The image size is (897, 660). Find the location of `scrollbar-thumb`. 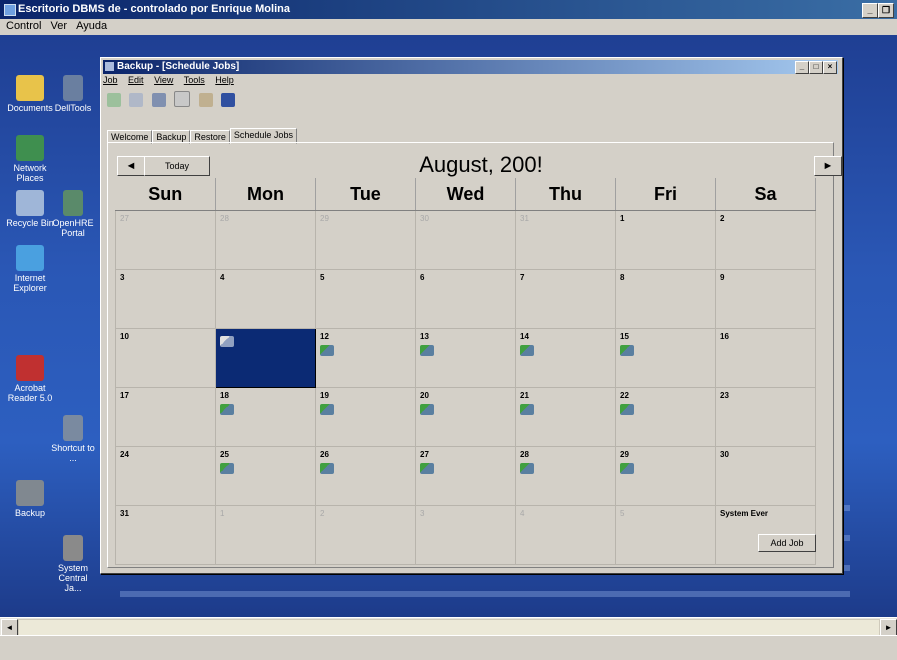

scrollbar-thumb is located at coordinates (449, 627).